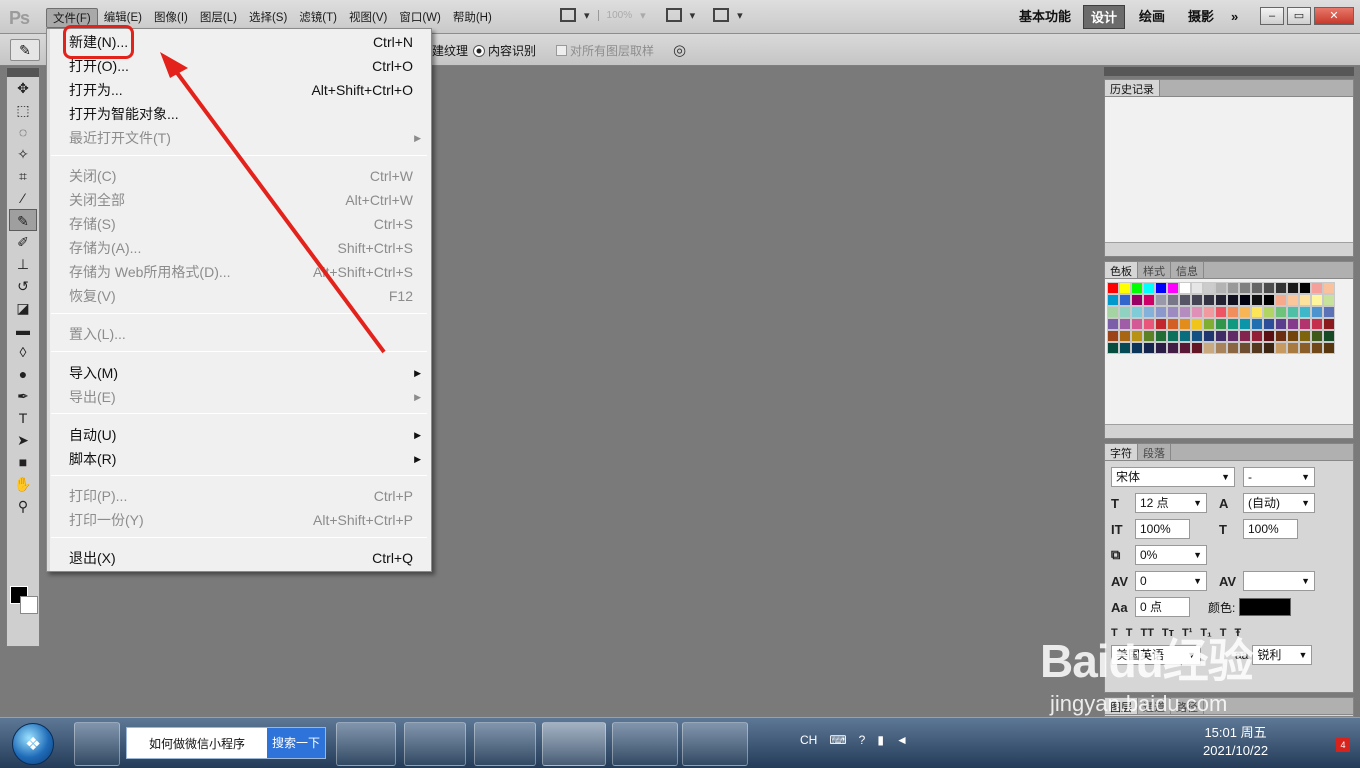 The height and width of the screenshot is (768, 1360). What do you see at coordinates (295, 743) in the screenshot?
I see `search-button: 搜索一下` at bounding box center [295, 743].